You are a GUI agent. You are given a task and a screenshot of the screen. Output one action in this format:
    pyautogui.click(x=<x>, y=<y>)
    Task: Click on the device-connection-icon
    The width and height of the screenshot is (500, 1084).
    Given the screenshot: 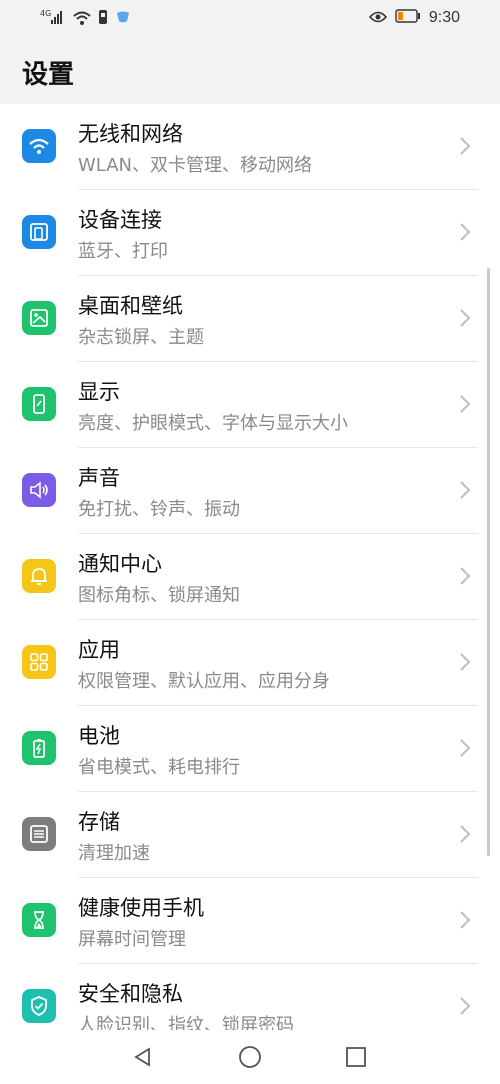 What is the action you would take?
    pyautogui.click(x=39, y=232)
    